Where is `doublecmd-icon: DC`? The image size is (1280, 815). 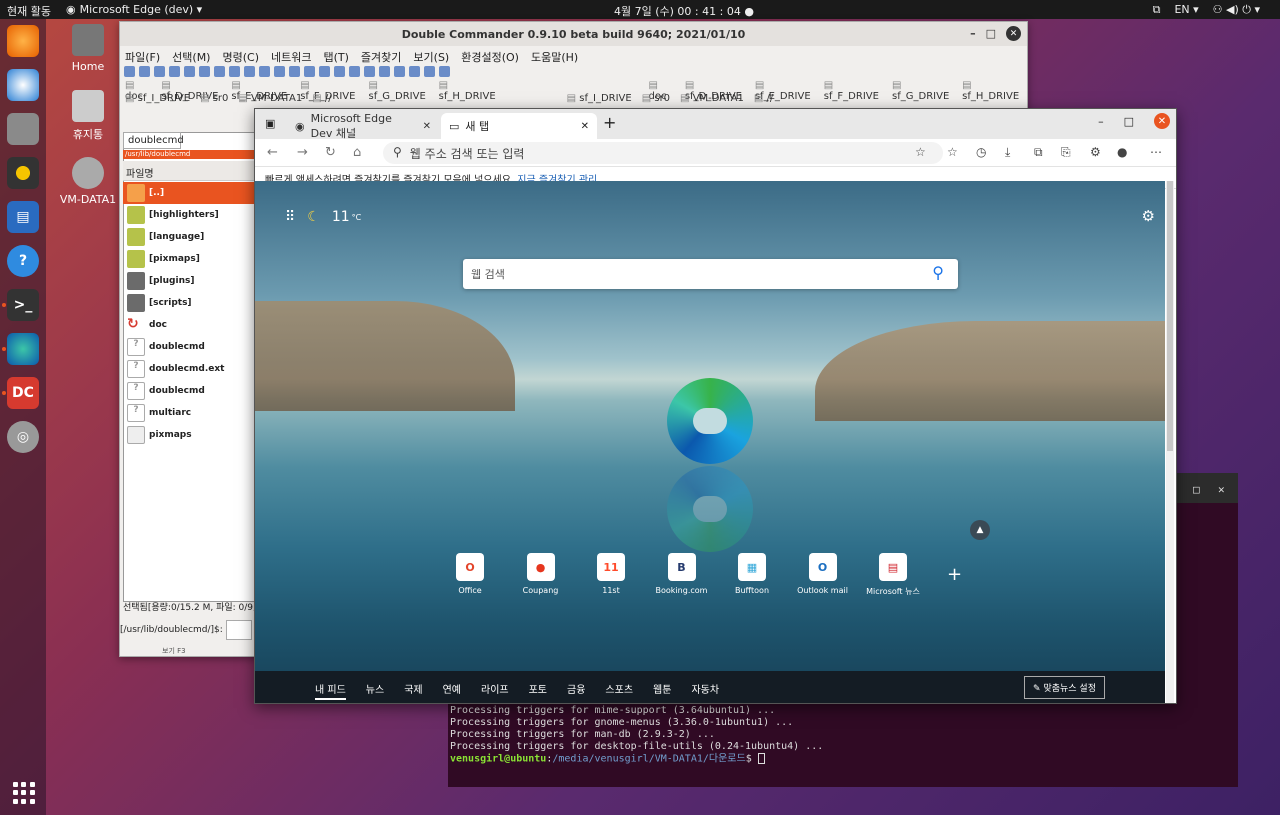 doublecmd-icon: DC is located at coordinates (23, 393).